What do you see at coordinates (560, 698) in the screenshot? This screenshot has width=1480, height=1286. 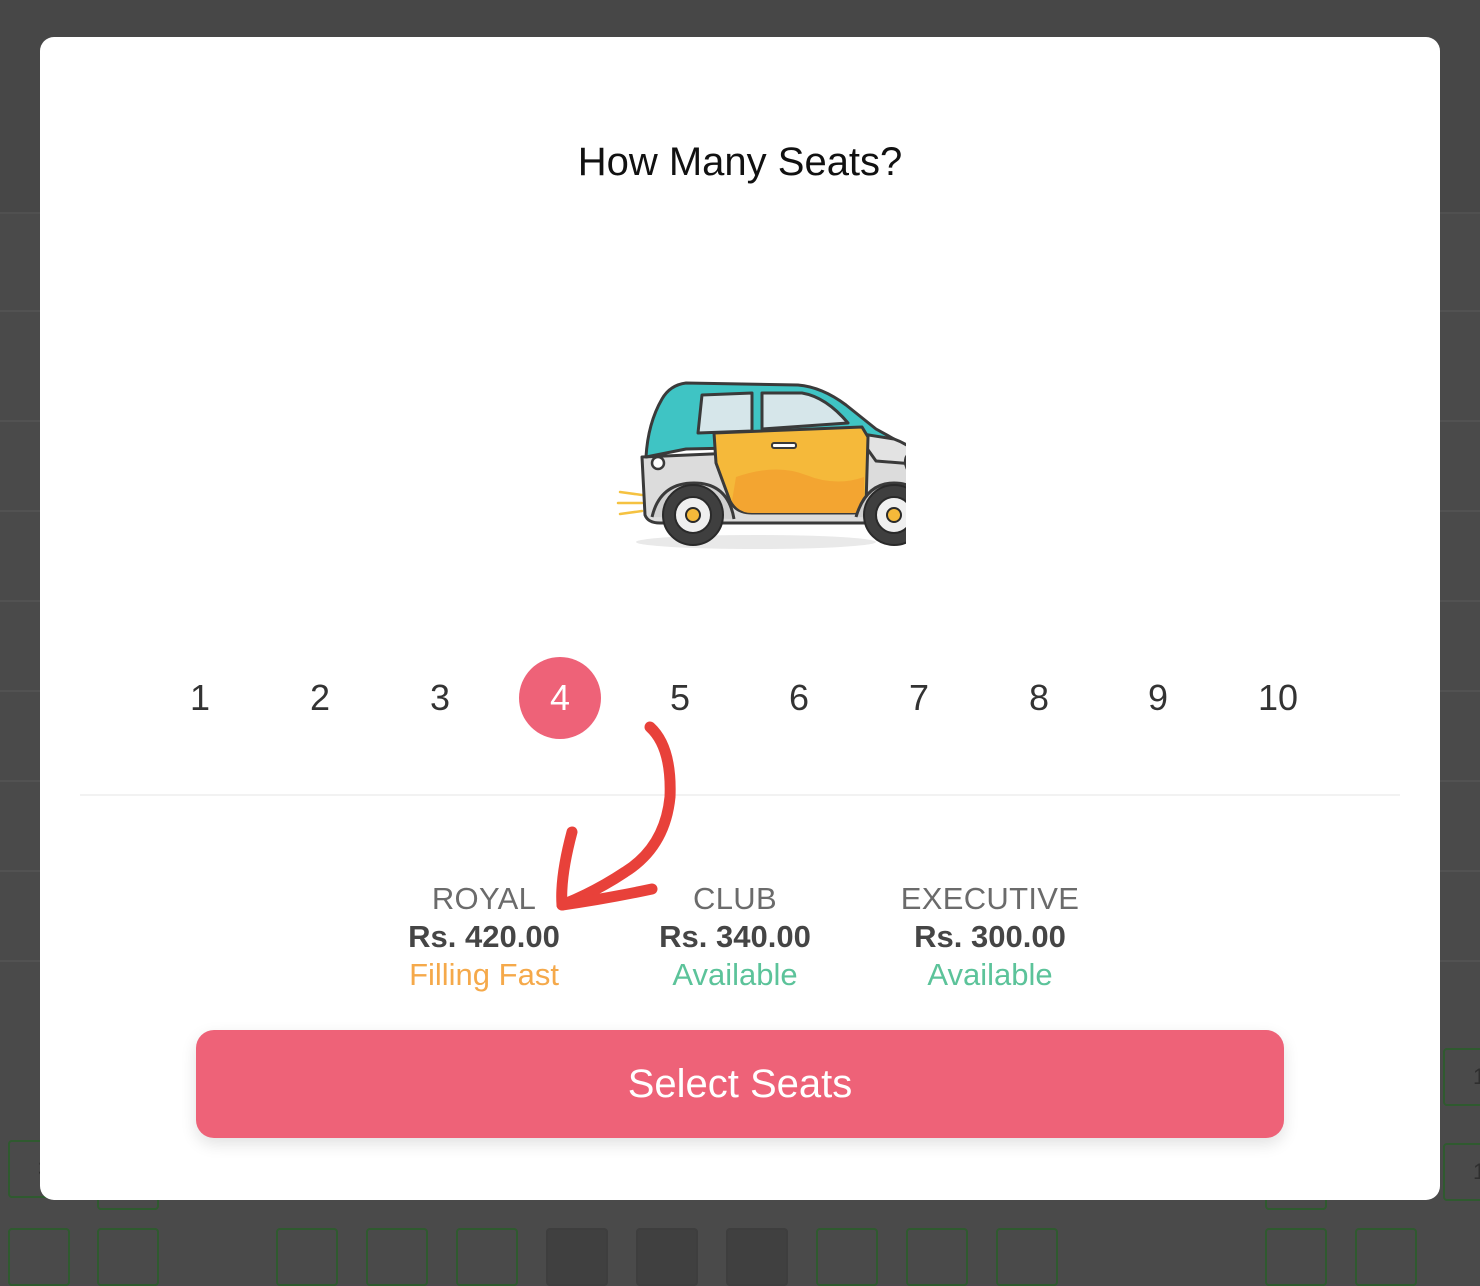 I see `seat-option-4-selected: 4` at bounding box center [560, 698].